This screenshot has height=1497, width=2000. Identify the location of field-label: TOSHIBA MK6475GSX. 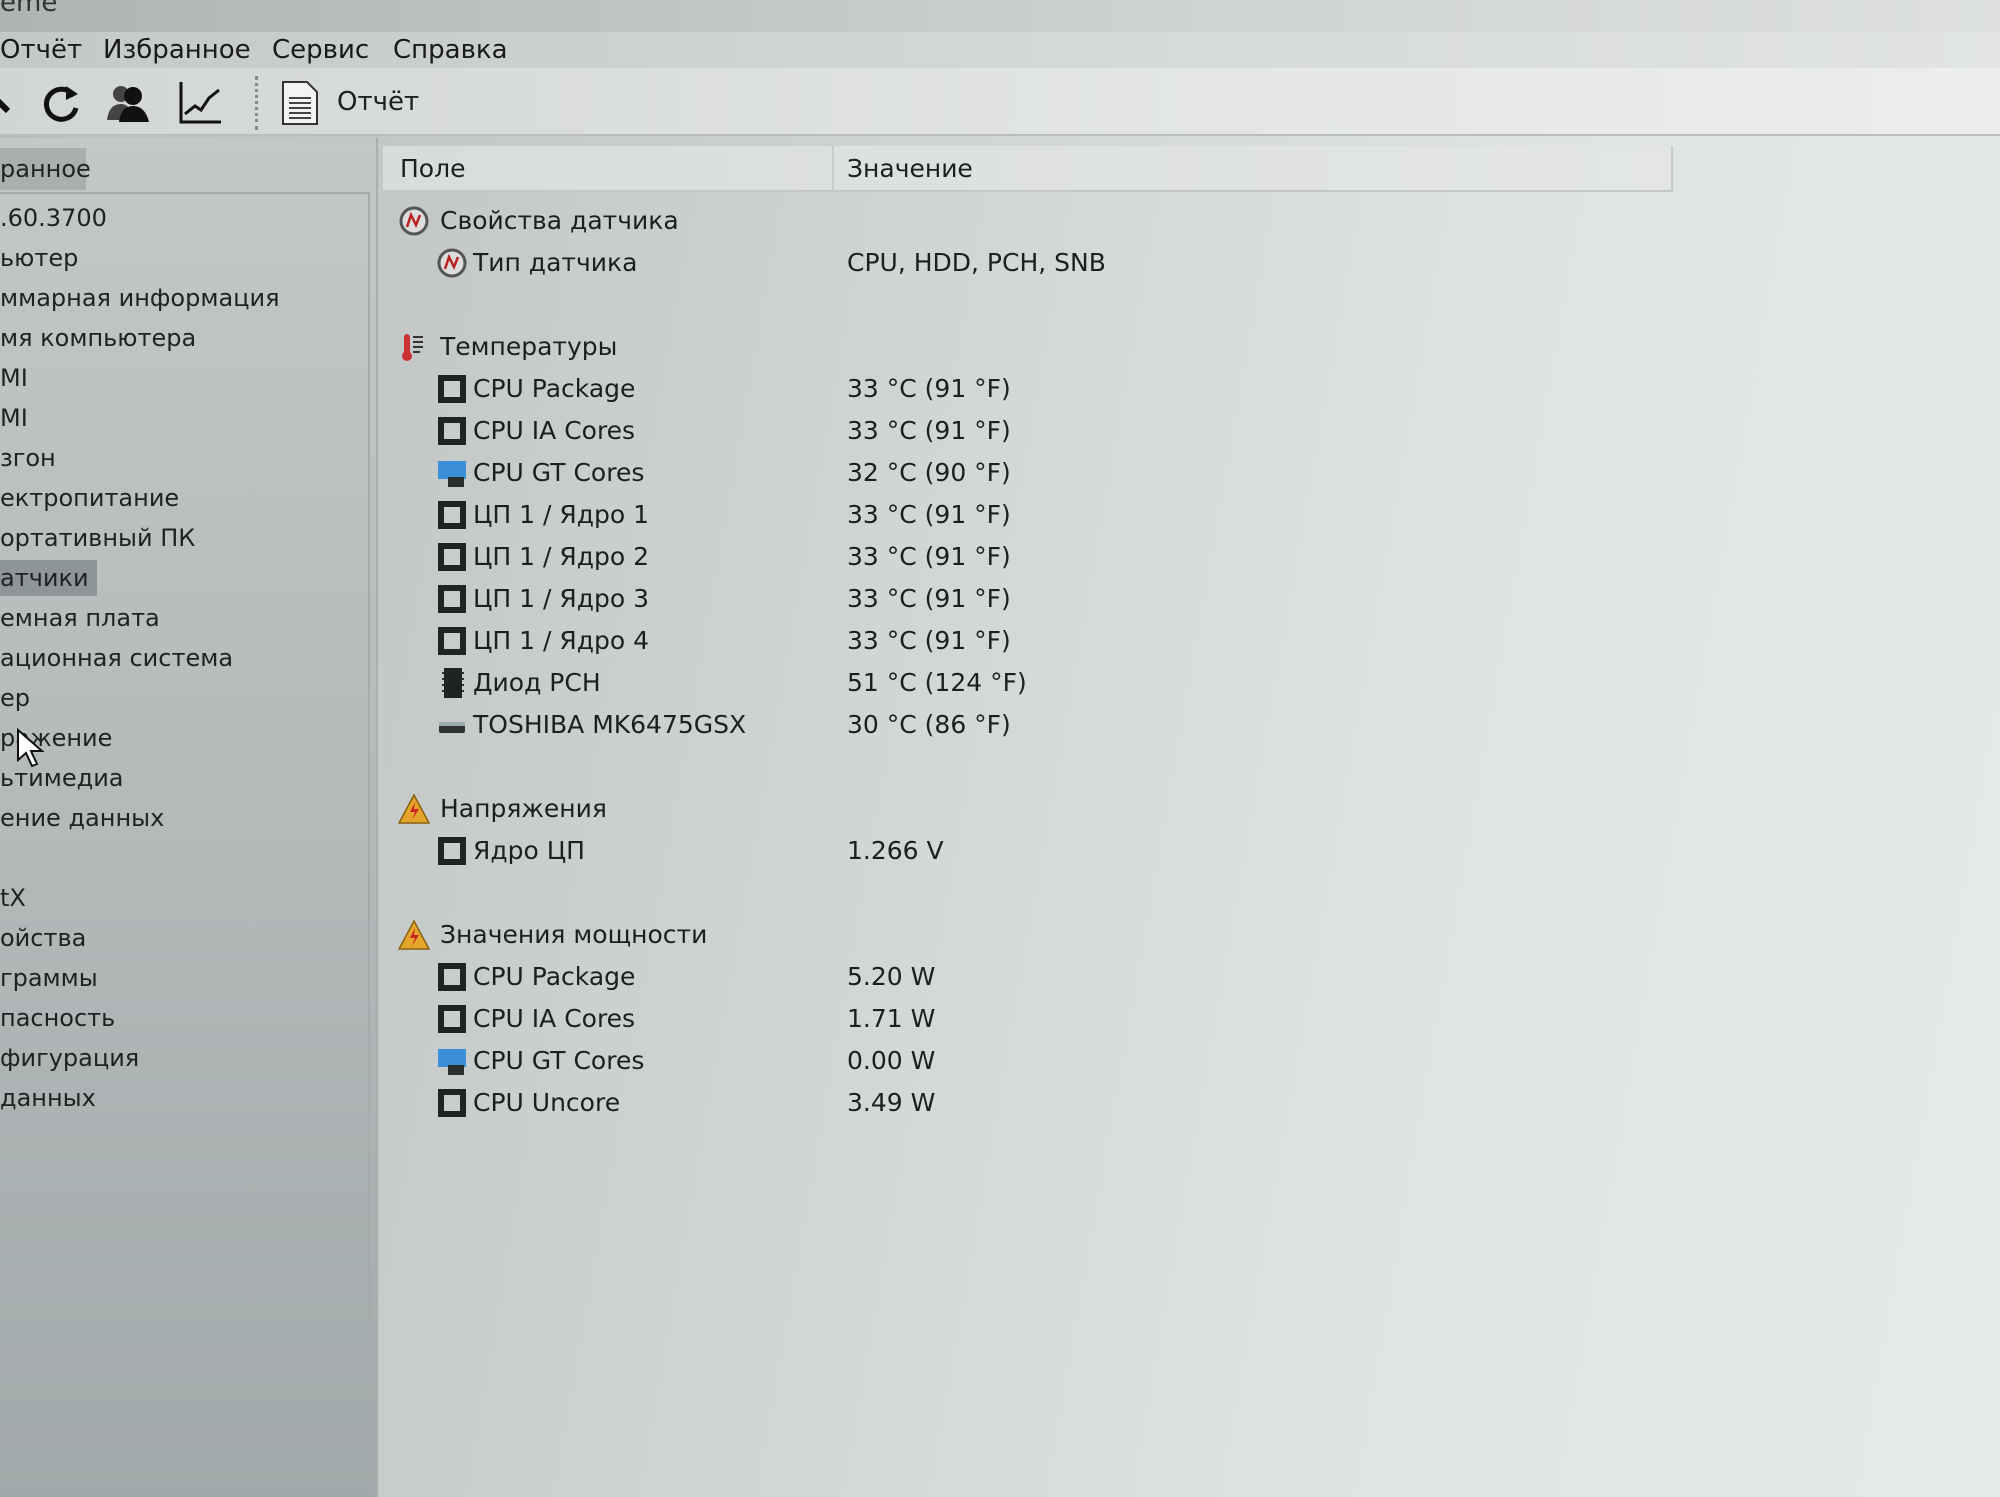
(610, 724).